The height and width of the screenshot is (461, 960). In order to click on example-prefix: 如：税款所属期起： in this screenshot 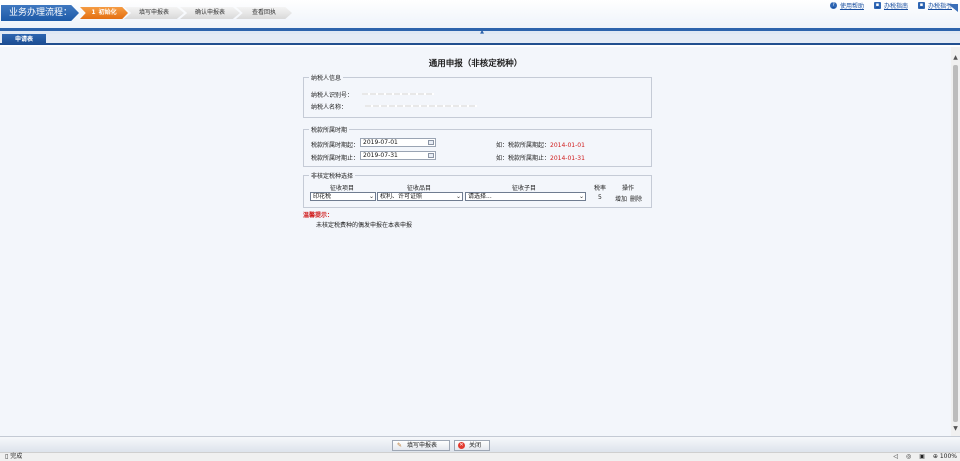, I will do `click(523, 145)`.